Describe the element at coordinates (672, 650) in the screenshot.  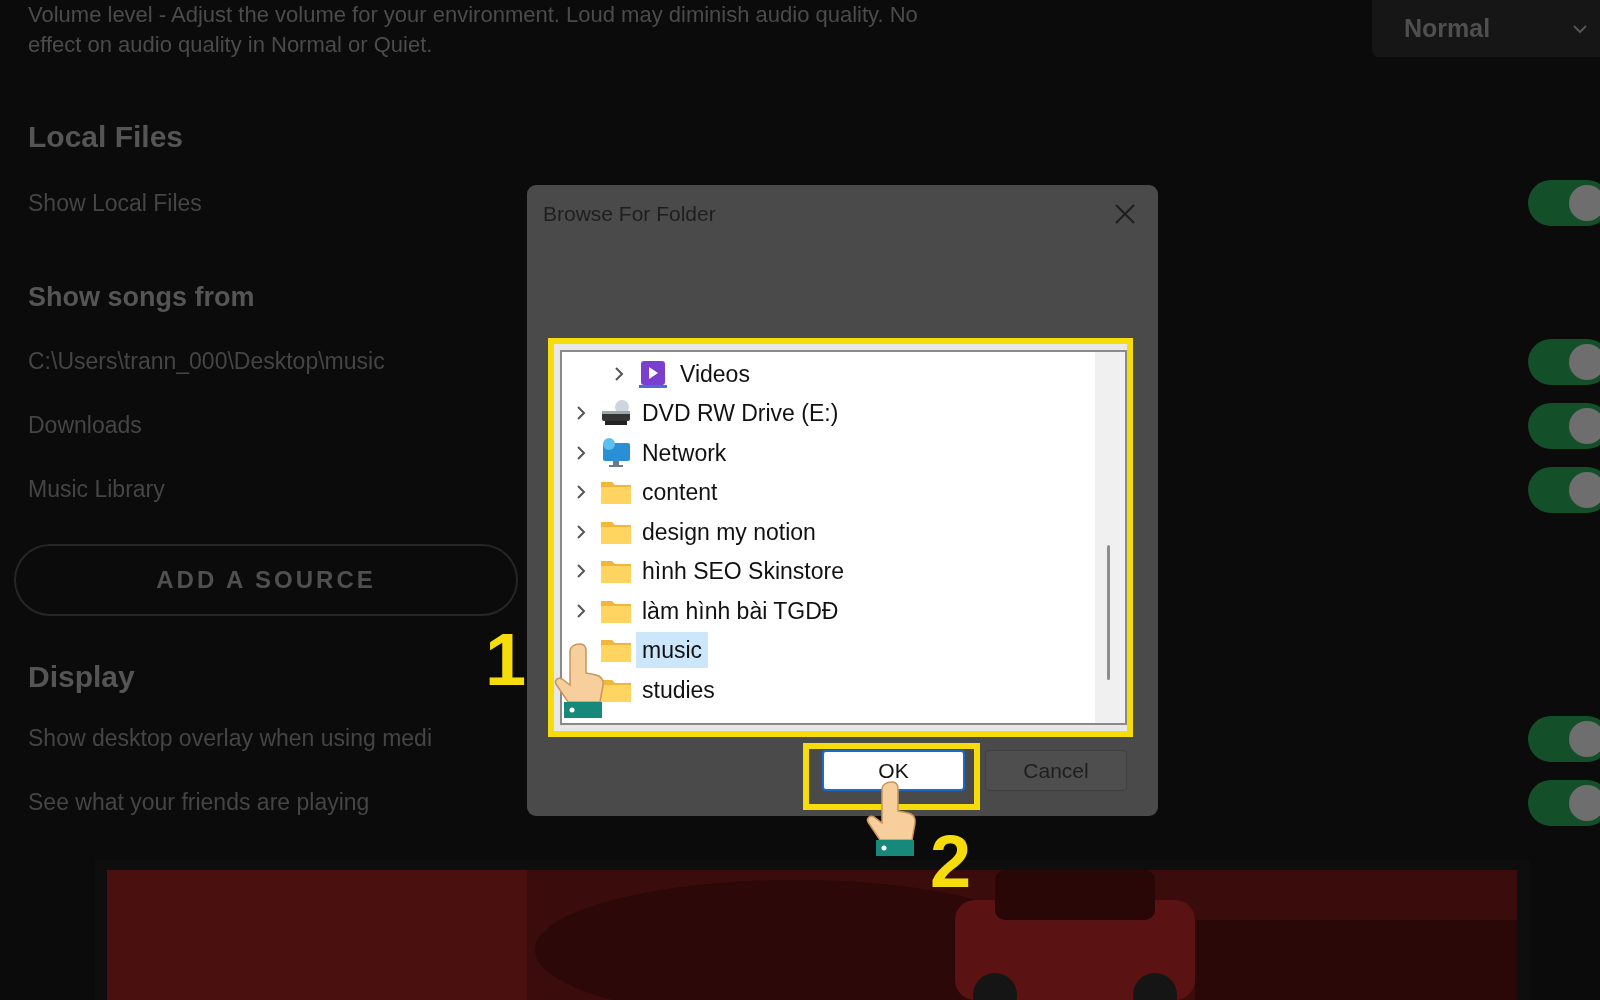
I see `tree-item: music` at that location.